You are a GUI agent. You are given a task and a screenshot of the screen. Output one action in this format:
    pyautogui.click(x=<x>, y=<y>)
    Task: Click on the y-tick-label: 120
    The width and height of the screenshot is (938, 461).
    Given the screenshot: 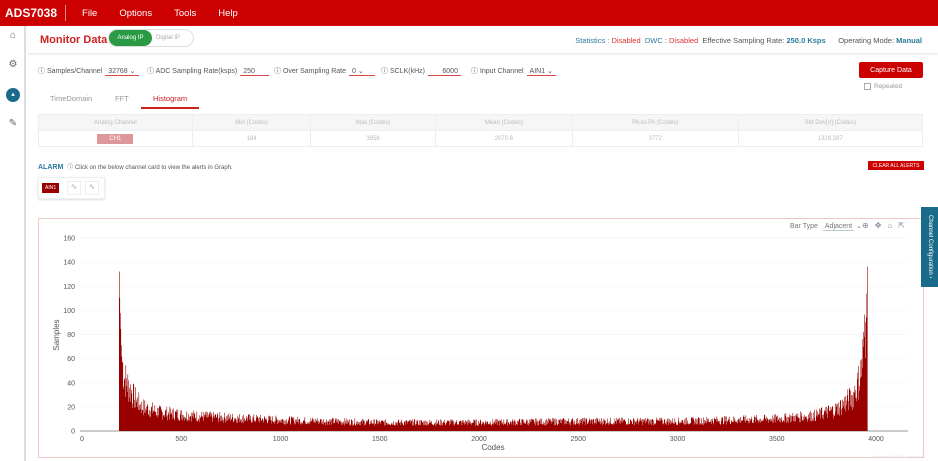 What is the action you would take?
    pyautogui.click(x=69, y=287)
    